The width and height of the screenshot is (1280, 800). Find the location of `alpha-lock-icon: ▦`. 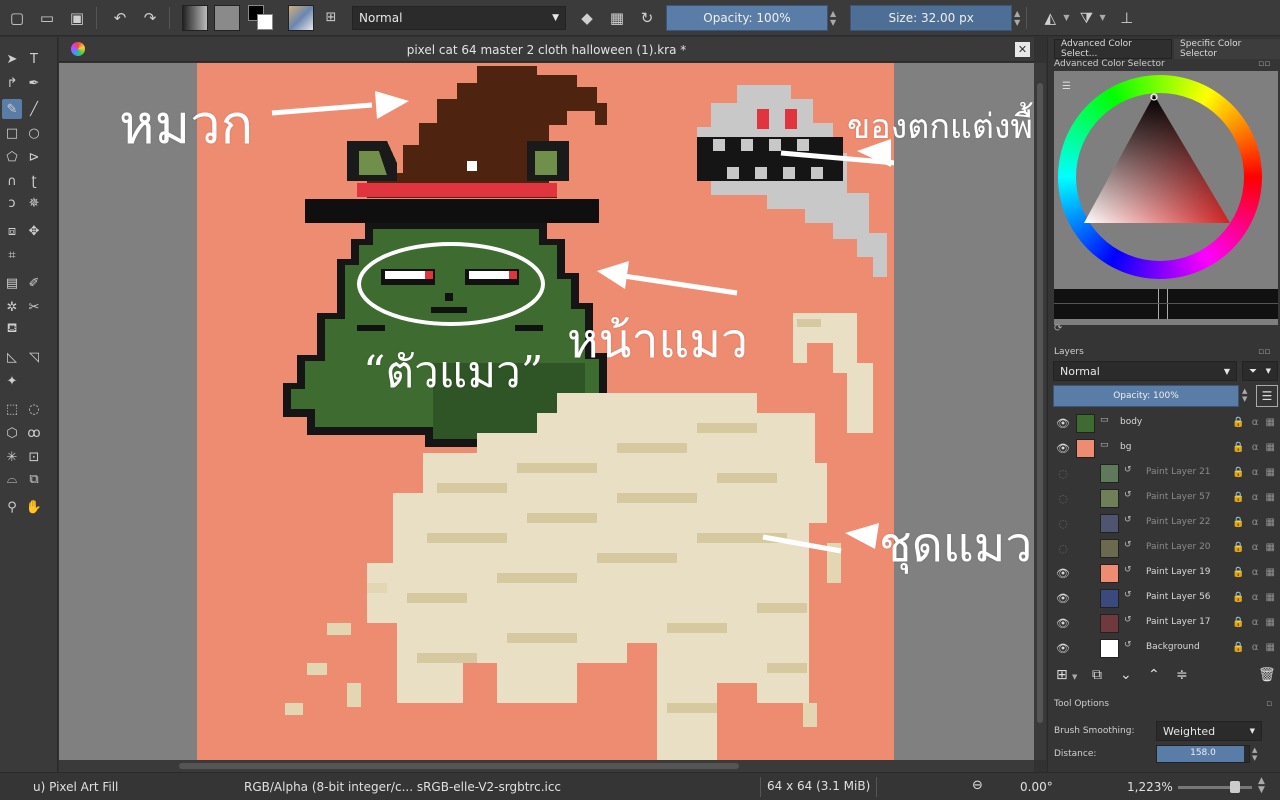

alpha-lock-icon: ▦ is located at coordinates (617, 18).